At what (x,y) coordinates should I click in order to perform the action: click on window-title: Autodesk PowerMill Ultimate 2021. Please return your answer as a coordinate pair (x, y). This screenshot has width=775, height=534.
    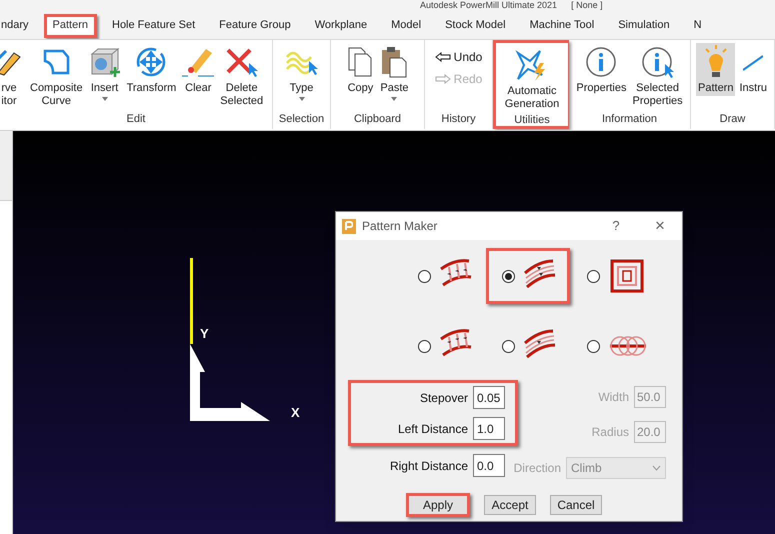
    Looking at the image, I should click on (489, 5).